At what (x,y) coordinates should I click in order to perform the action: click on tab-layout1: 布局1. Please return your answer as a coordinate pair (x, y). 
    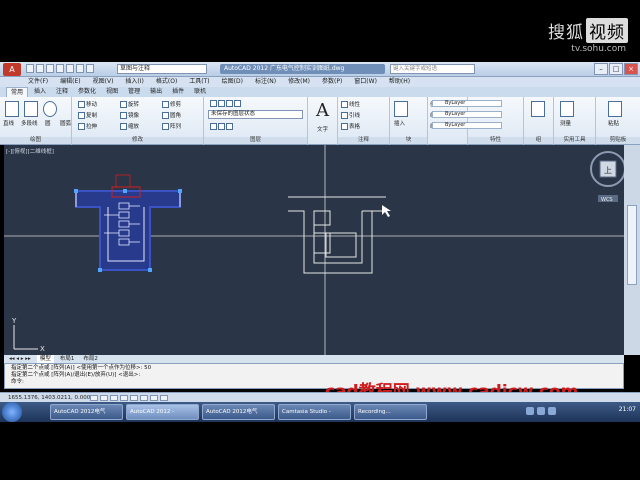
    Looking at the image, I should click on (67, 359).